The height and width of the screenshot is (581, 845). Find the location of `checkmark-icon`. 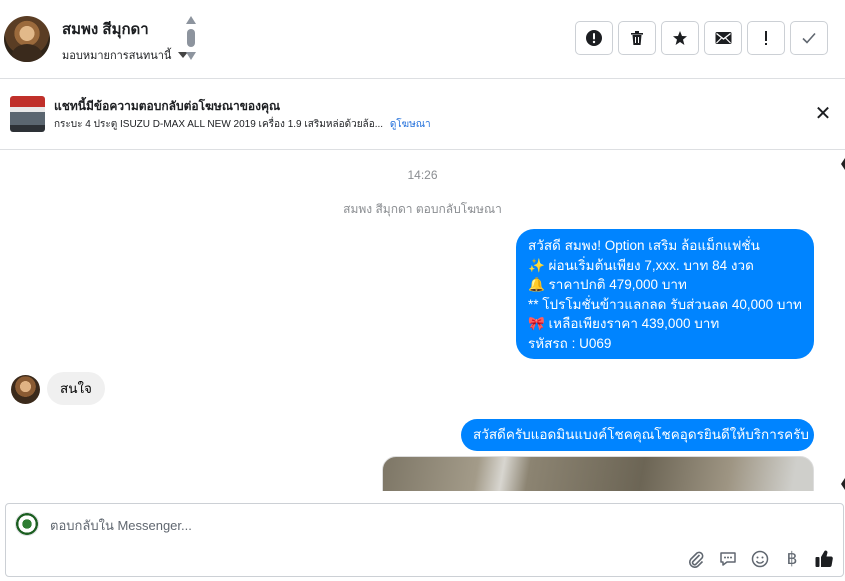

checkmark-icon is located at coordinates (809, 38).